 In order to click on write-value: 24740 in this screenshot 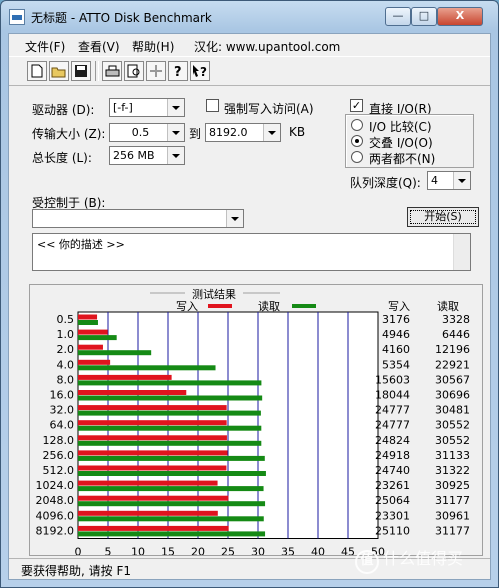, I will do `click(392, 470)`.